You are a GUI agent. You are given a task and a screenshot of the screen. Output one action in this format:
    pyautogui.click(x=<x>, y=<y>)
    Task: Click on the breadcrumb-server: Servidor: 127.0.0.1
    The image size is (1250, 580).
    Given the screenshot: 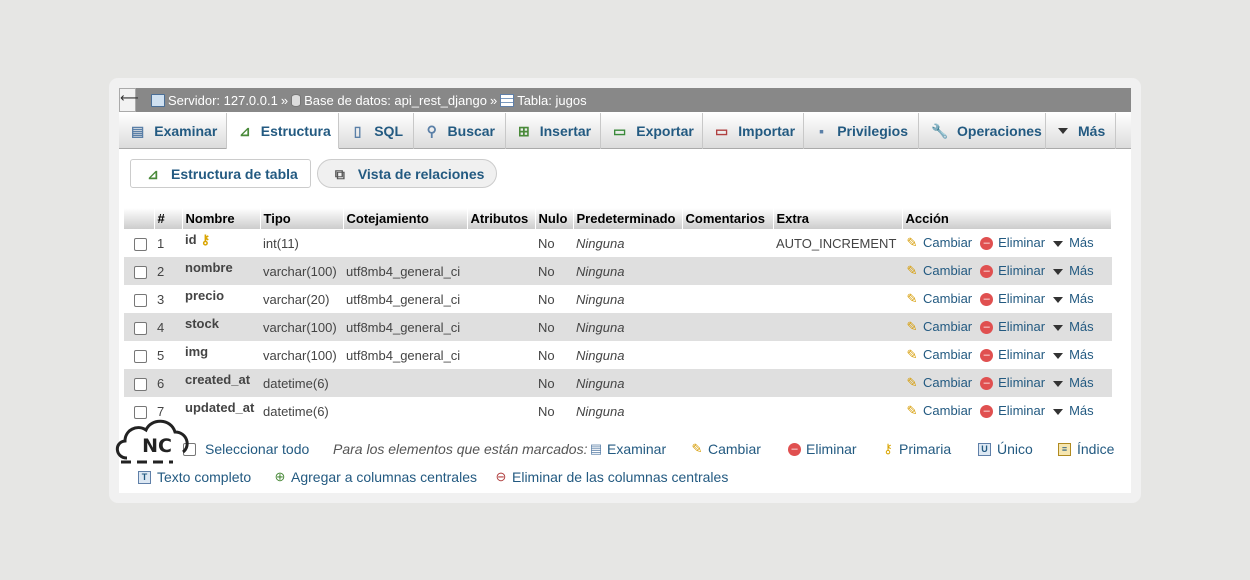 What is the action you would take?
    pyautogui.click(x=214, y=100)
    